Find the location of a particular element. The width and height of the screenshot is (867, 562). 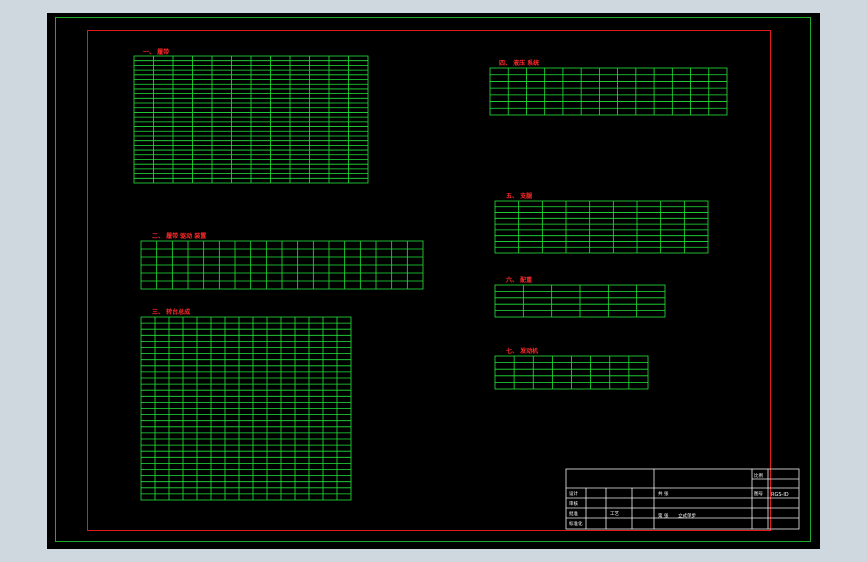

doc-code: RGS-ID is located at coordinates (780, 495).